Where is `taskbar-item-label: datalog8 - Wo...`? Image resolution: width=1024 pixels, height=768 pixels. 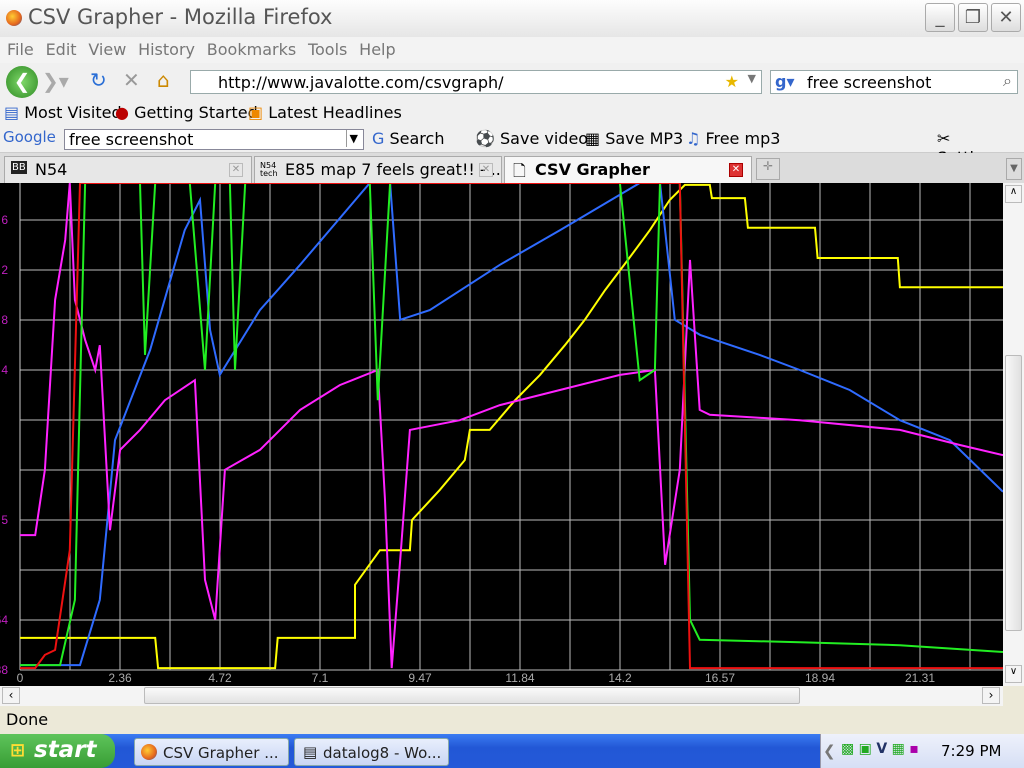
taskbar-item-label: datalog8 - Wo... is located at coordinates (382, 753).